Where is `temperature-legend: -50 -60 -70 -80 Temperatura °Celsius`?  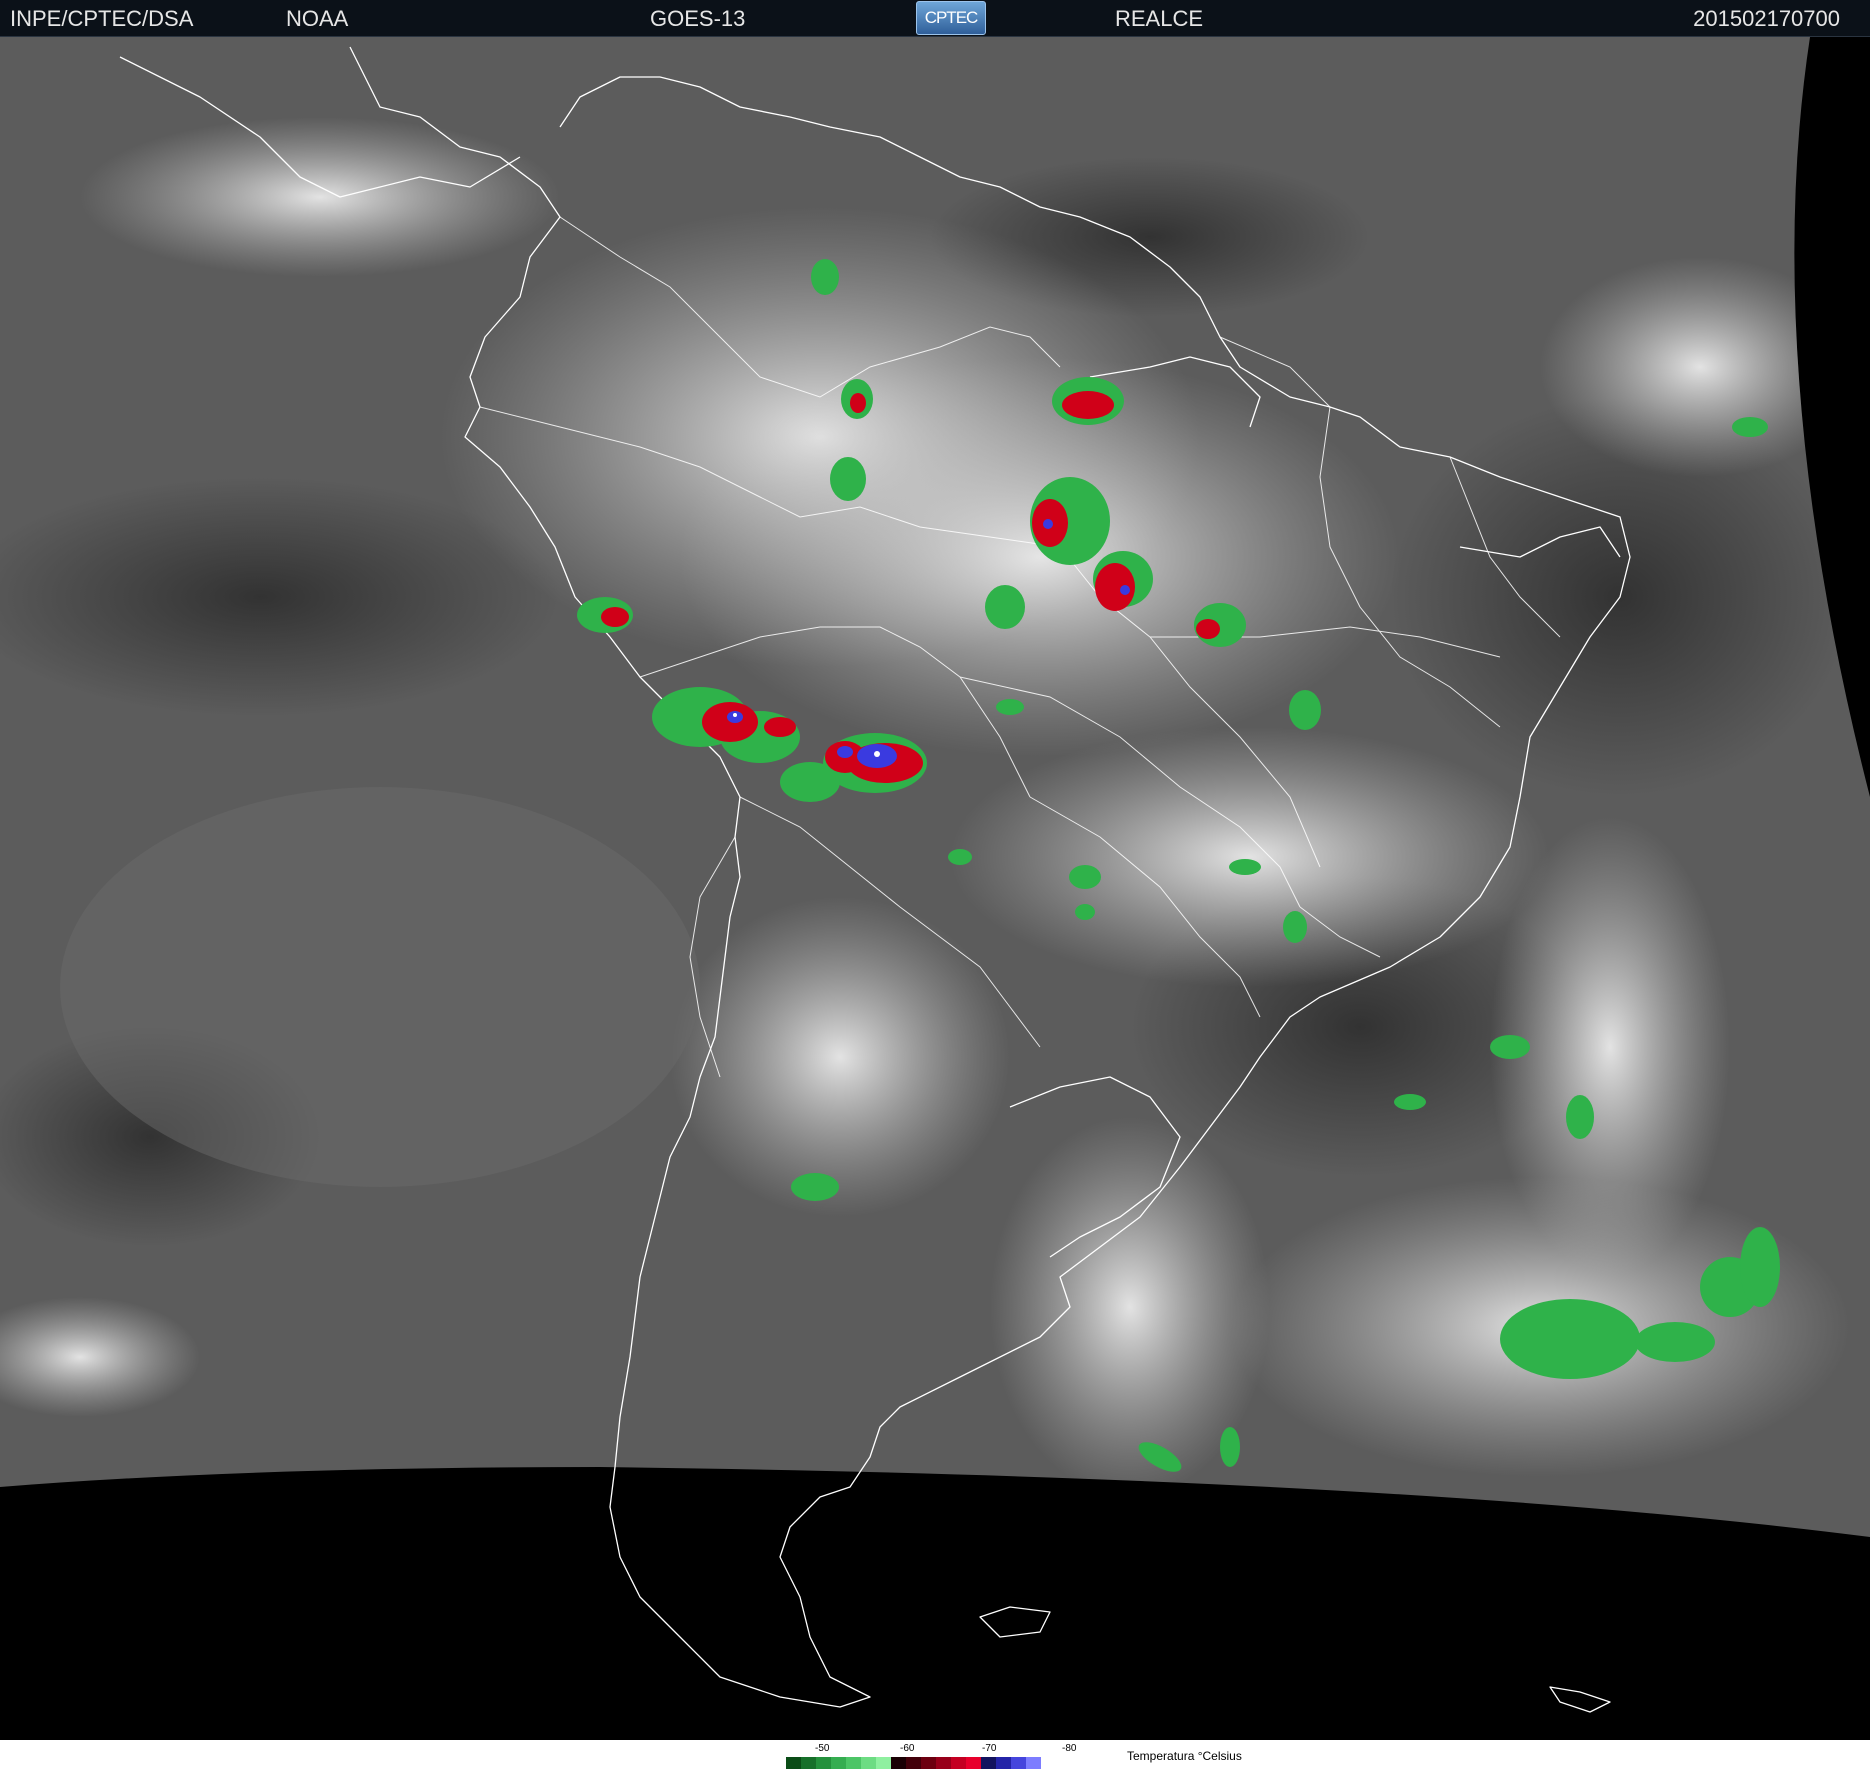
temperature-legend: -50 -60 -70 -80 Temperatura °Celsius is located at coordinates (935, 1755).